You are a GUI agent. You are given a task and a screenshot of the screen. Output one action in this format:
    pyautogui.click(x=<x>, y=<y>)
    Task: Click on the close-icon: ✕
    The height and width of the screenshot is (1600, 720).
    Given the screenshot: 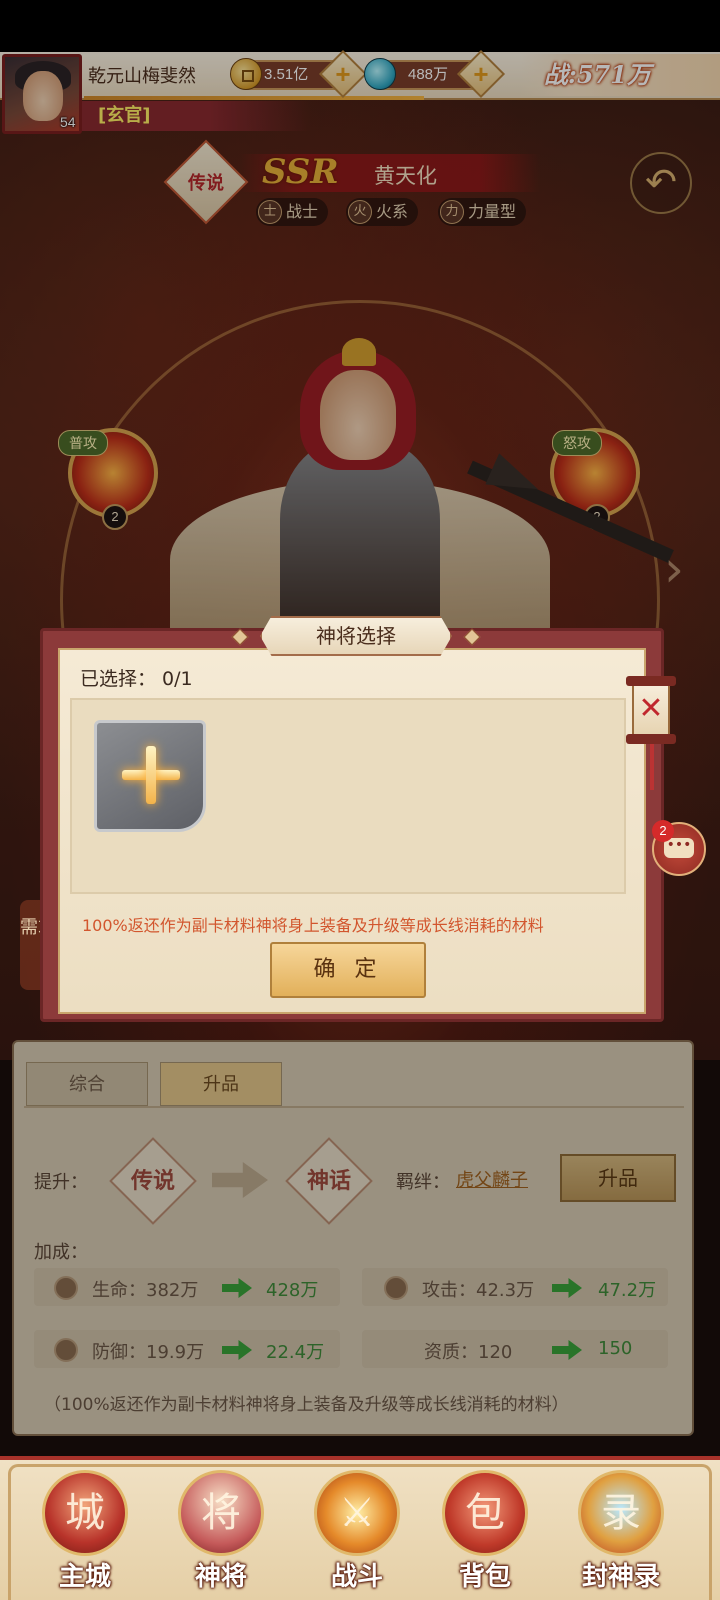 What is the action you would take?
    pyautogui.click(x=651, y=708)
    